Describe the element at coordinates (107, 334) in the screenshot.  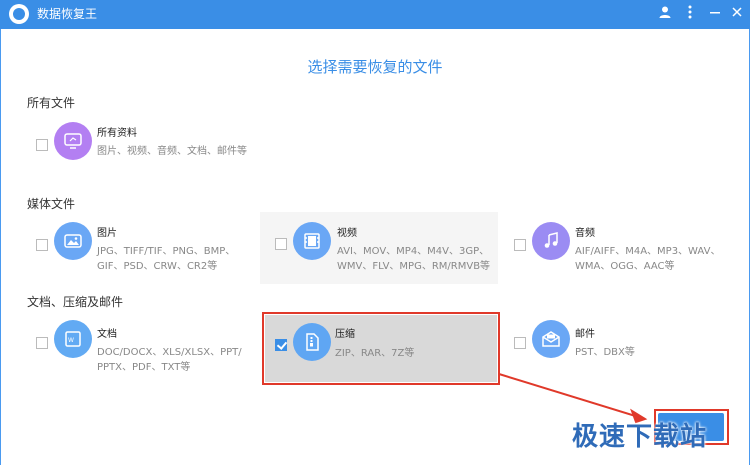
I see `item-name: 文档` at that location.